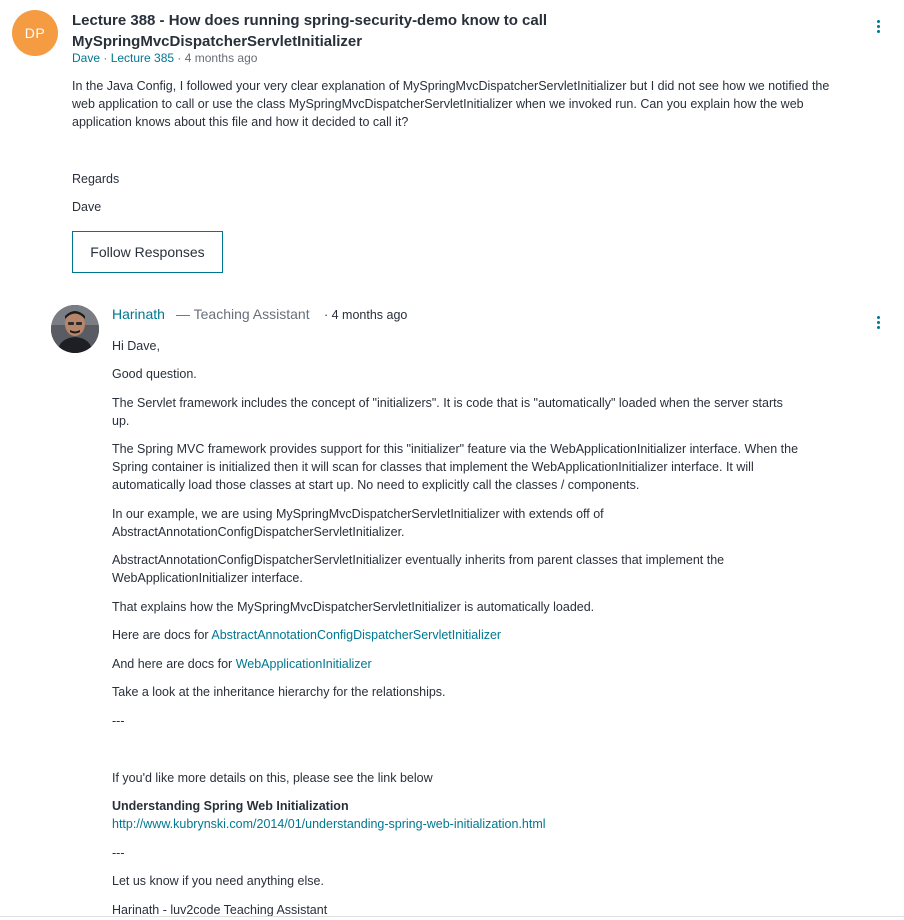  What do you see at coordinates (138, 314) in the screenshot?
I see `ta-name-link: Harinath` at bounding box center [138, 314].